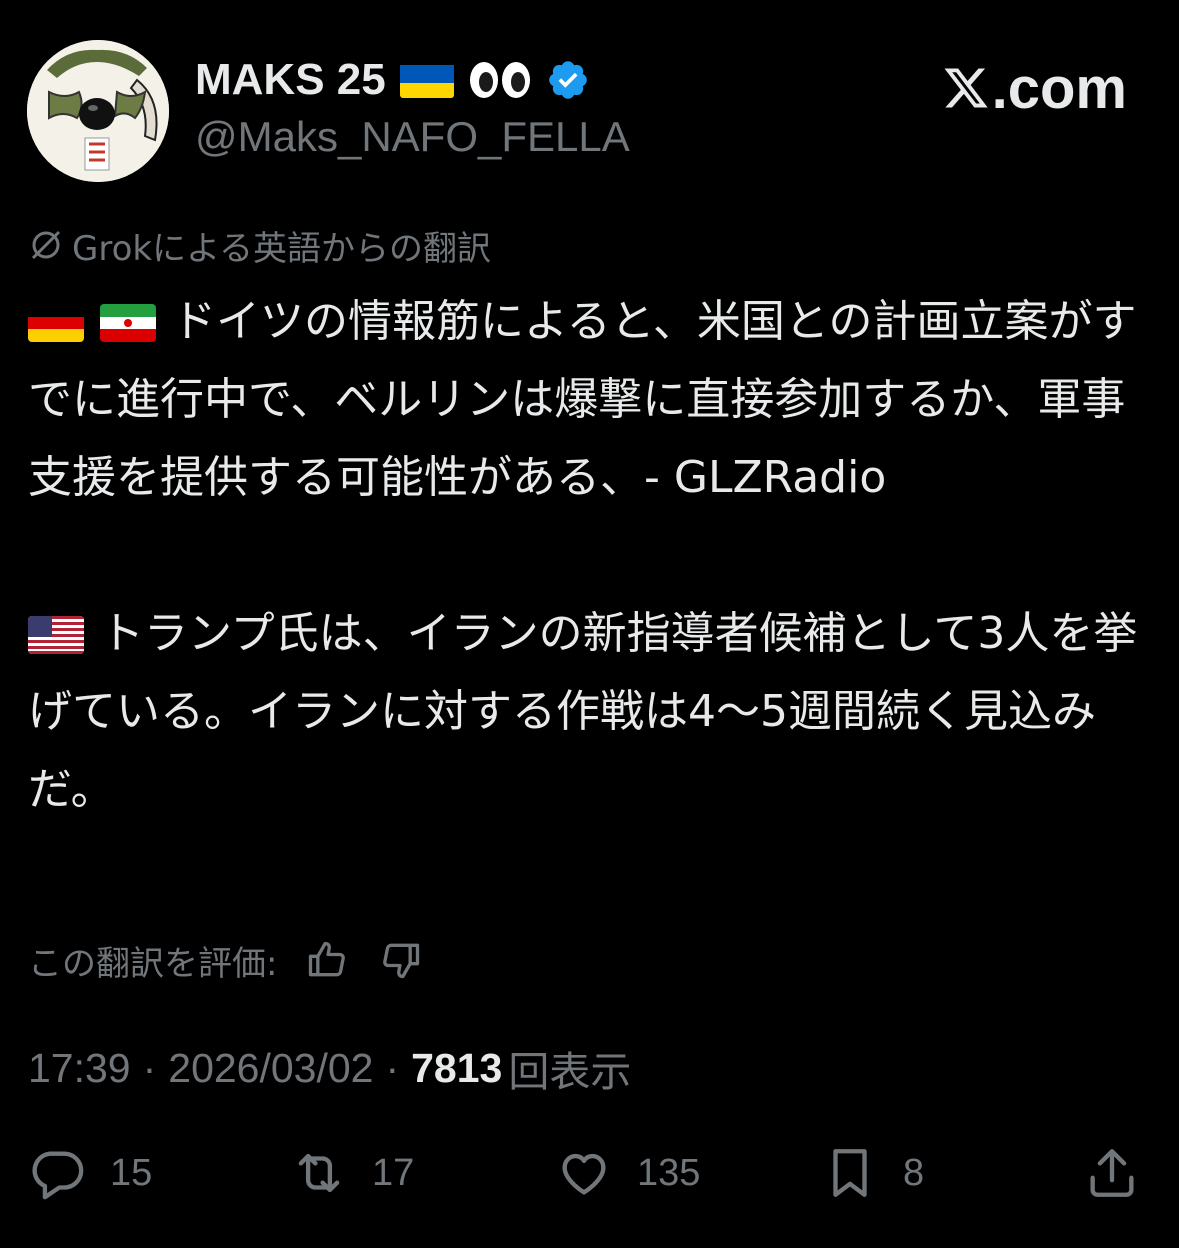  What do you see at coordinates (90, 1173) in the screenshot?
I see `reply-button: 15` at bounding box center [90, 1173].